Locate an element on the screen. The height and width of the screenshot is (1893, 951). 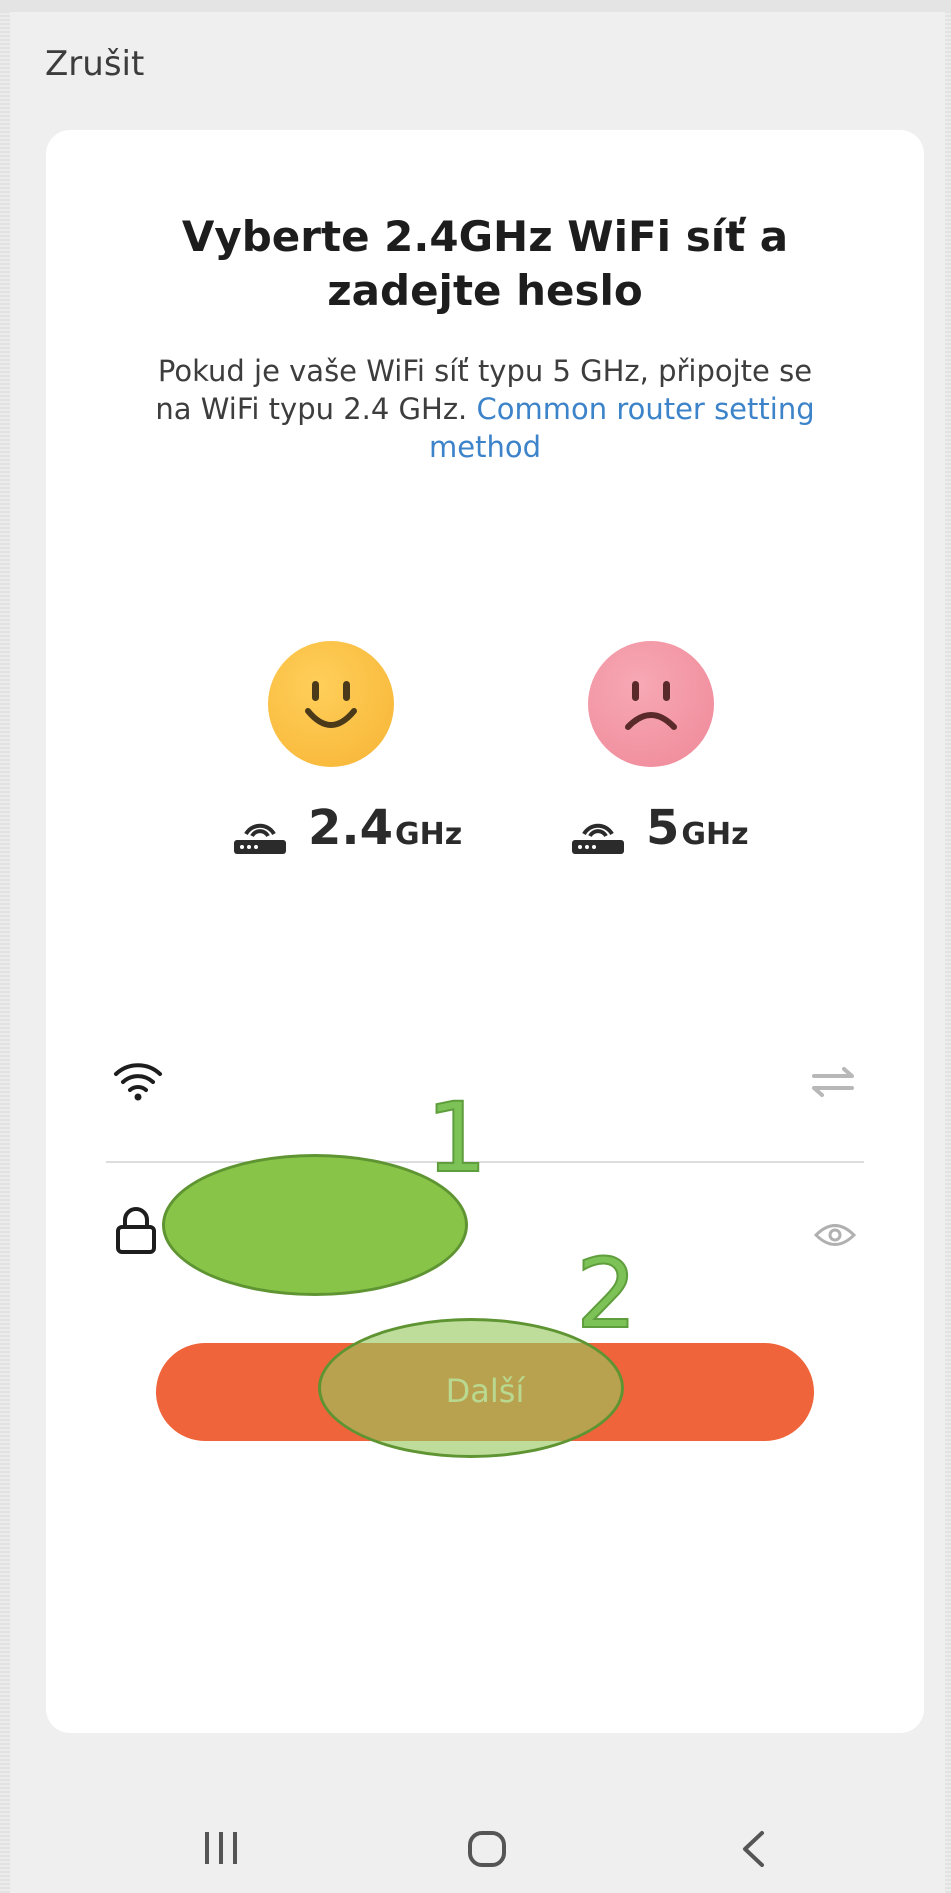
band-number: 2.4 is located at coordinates (351, 828).